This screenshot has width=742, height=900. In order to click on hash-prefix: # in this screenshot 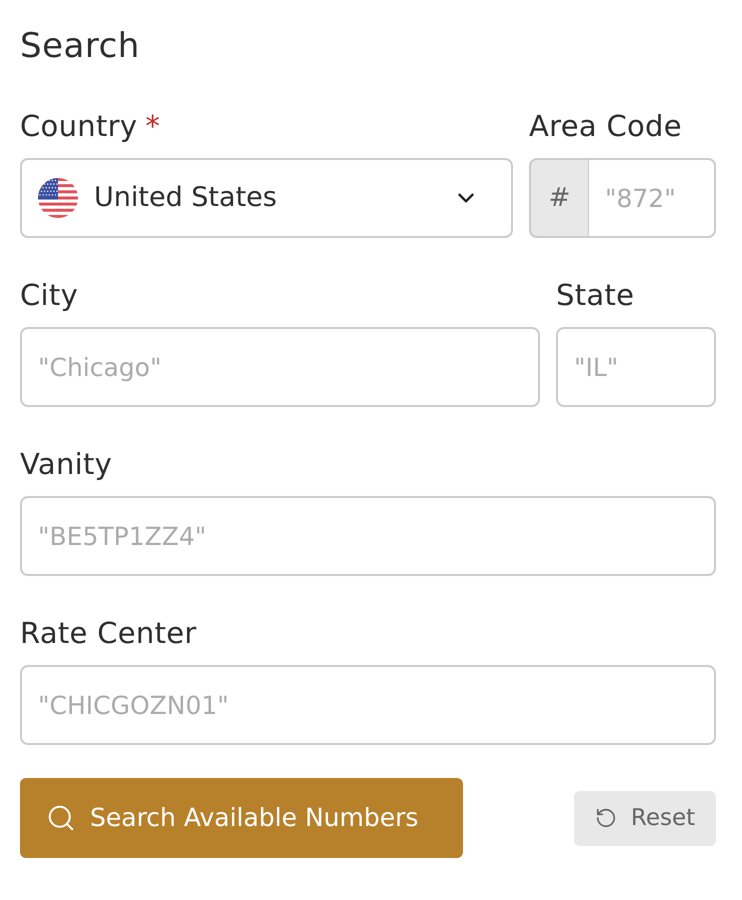, I will do `click(559, 198)`.